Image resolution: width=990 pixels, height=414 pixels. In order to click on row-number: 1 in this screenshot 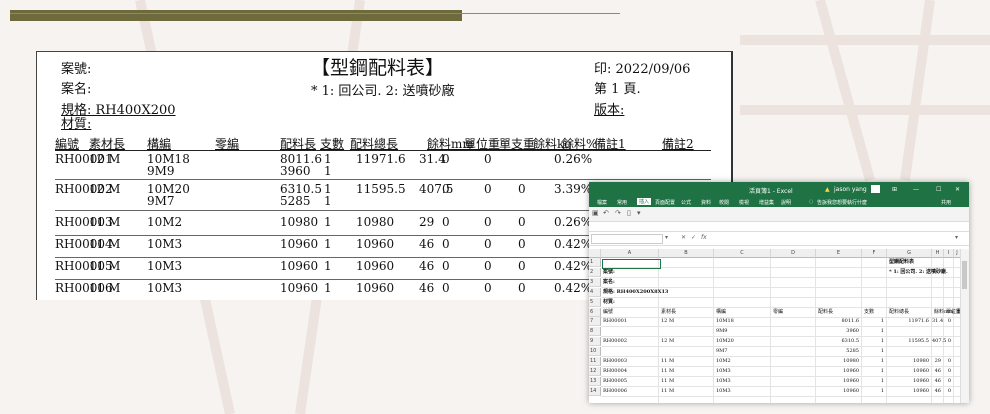, I will do `click(595, 262)`.